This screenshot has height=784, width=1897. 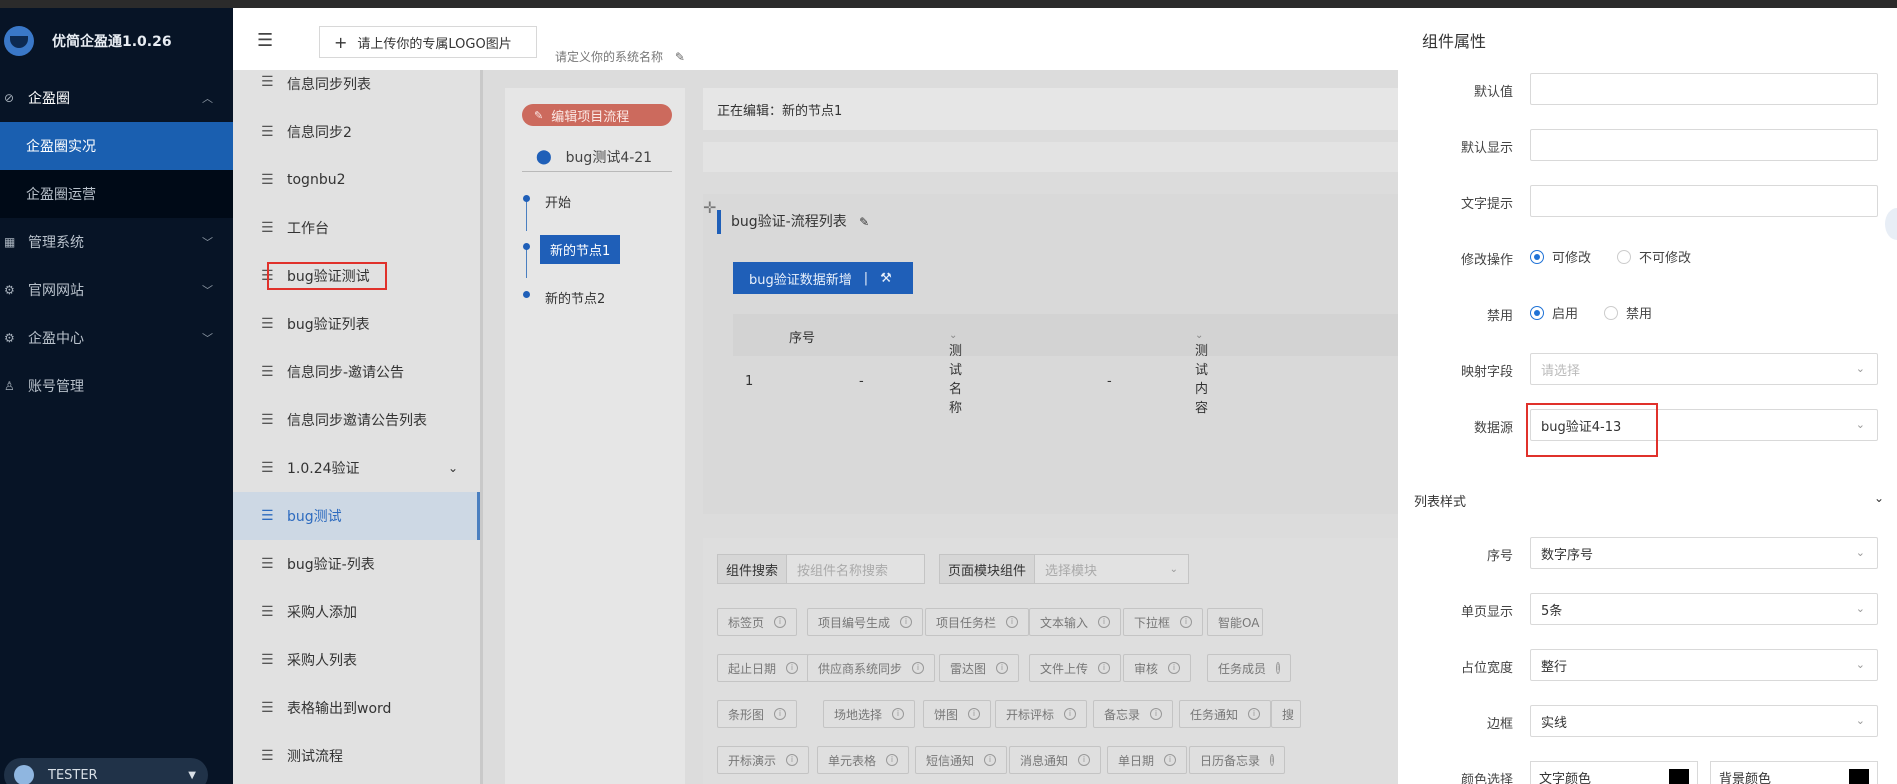 What do you see at coordinates (1133, 714) in the screenshot?
I see `component-chip: 备忘录 i` at bounding box center [1133, 714].